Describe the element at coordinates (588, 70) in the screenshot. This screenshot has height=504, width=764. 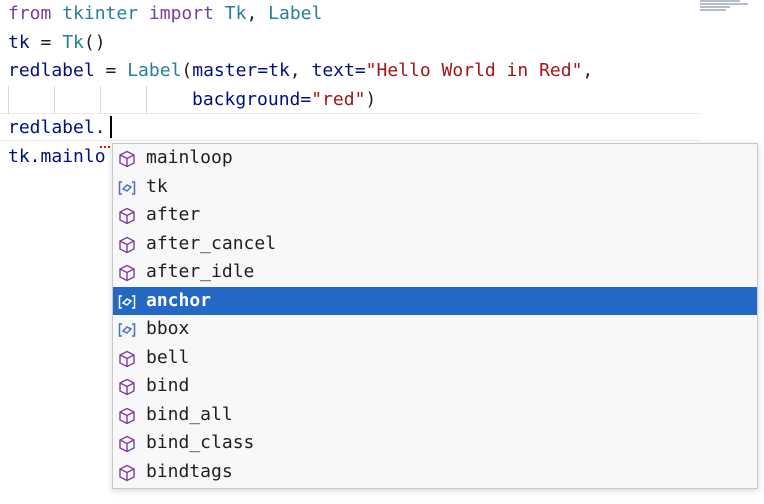
I see `arg-comma-2: ,` at that location.